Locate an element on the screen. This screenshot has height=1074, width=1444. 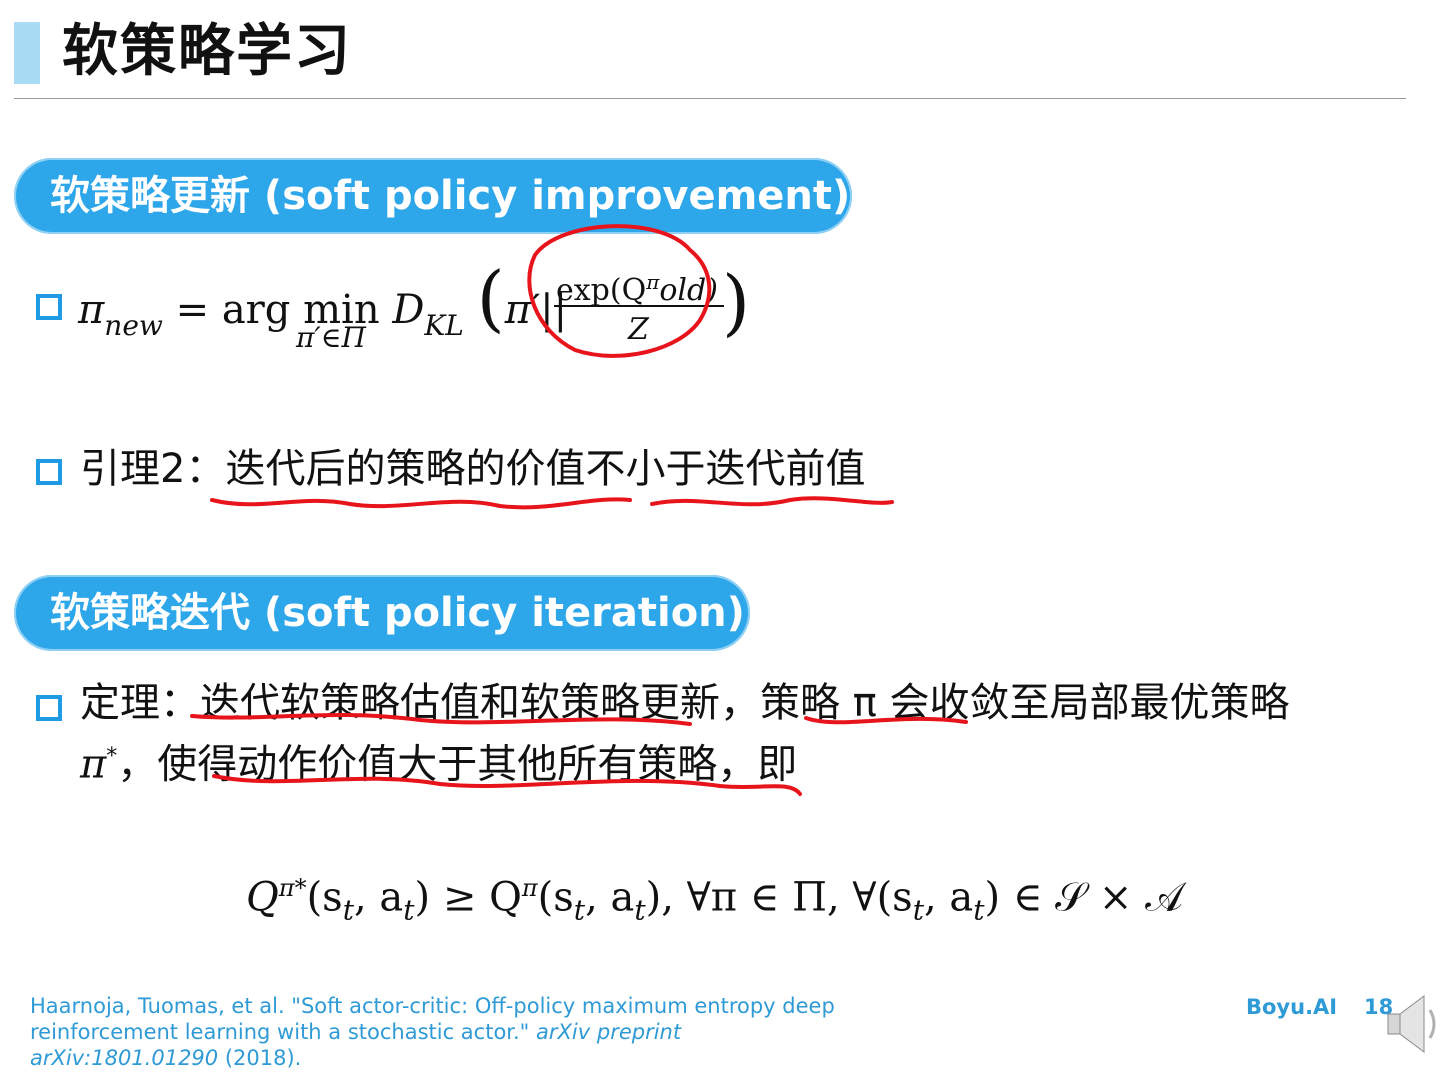
lemma-text: 迭代后的策略的价值不小于迭代前值 is located at coordinates (545, 469).